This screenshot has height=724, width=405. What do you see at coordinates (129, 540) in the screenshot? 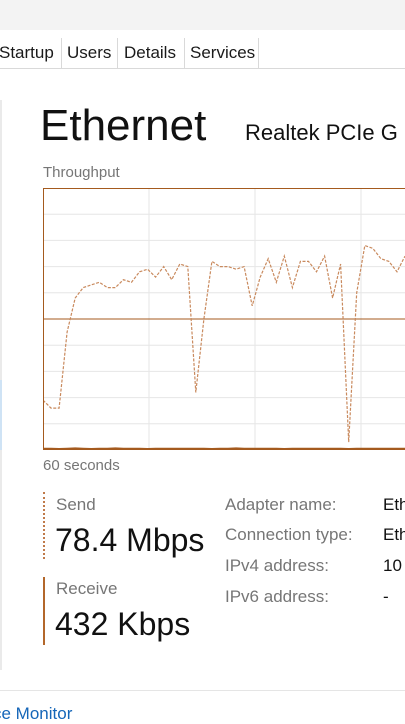
I see `send-value: 78.4 Mbps` at bounding box center [129, 540].